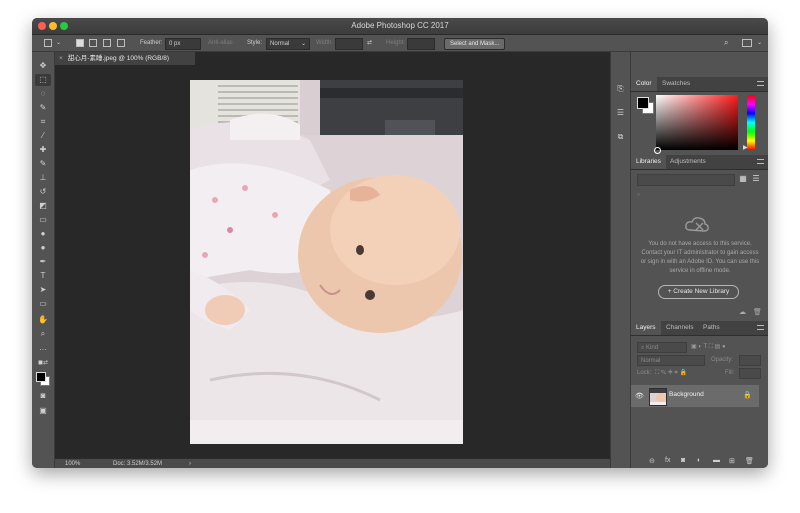  What do you see at coordinates (644, 84) in the screenshot?
I see `tab-color: Color` at bounding box center [644, 84].